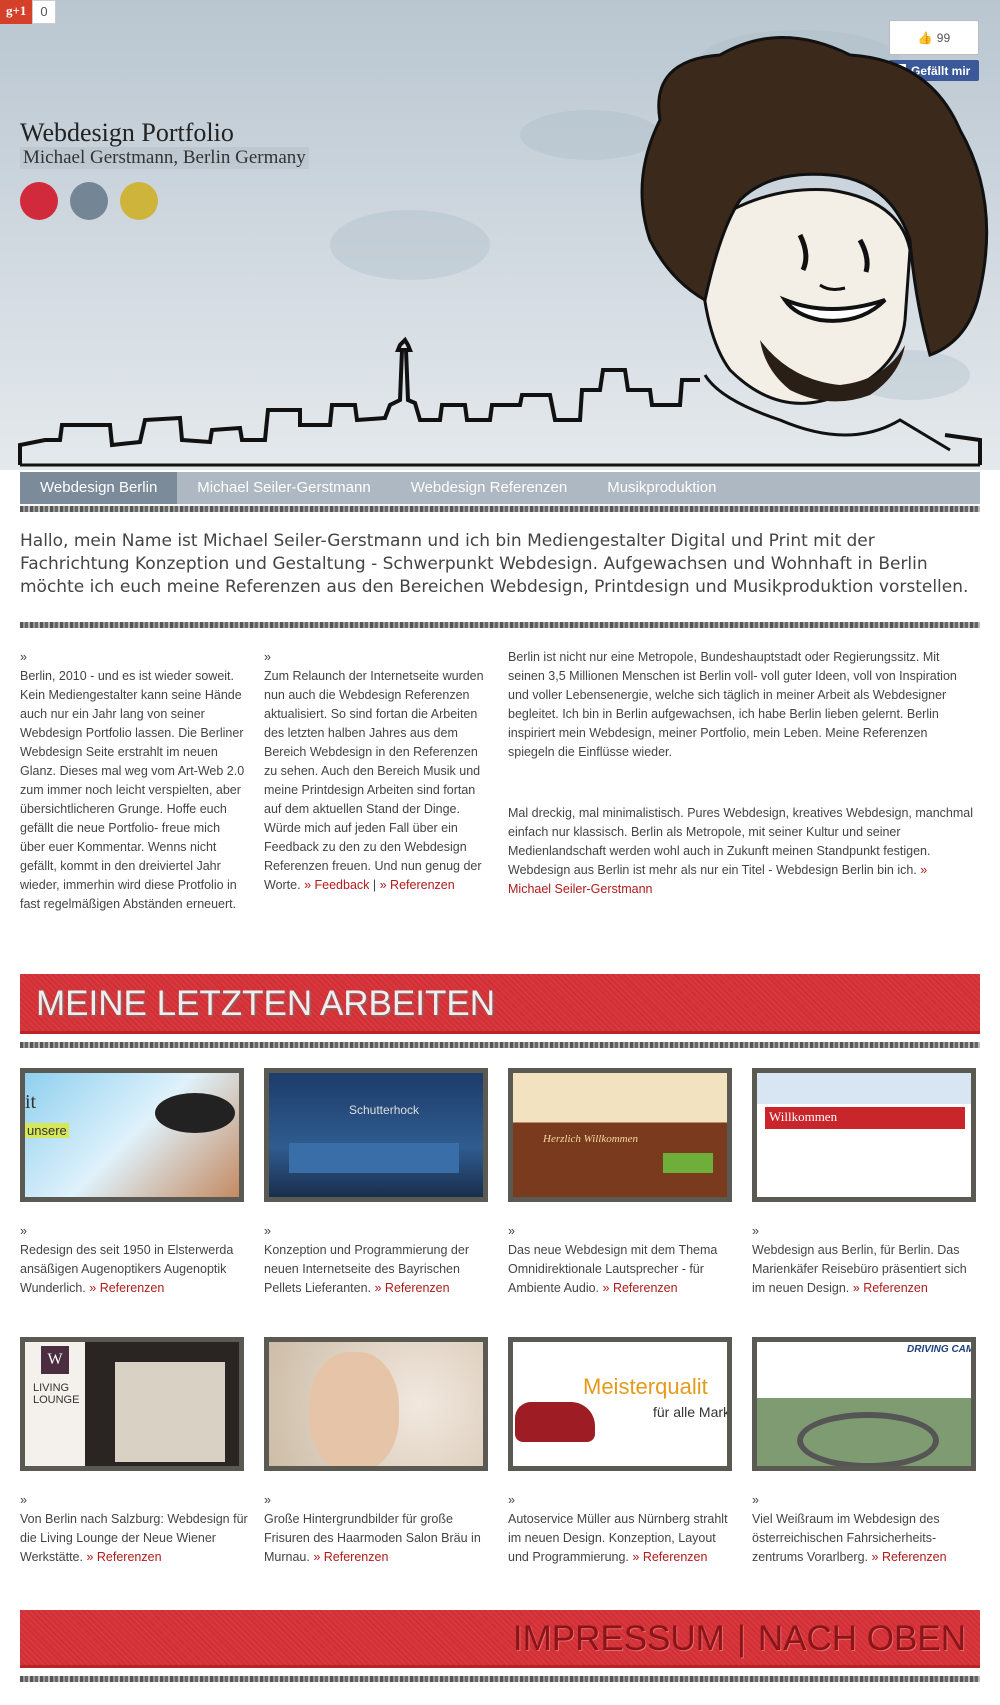 The height and width of the screenshot is (1705, 1000). I want to click on sunglasses-shape, so click(195, 1113).